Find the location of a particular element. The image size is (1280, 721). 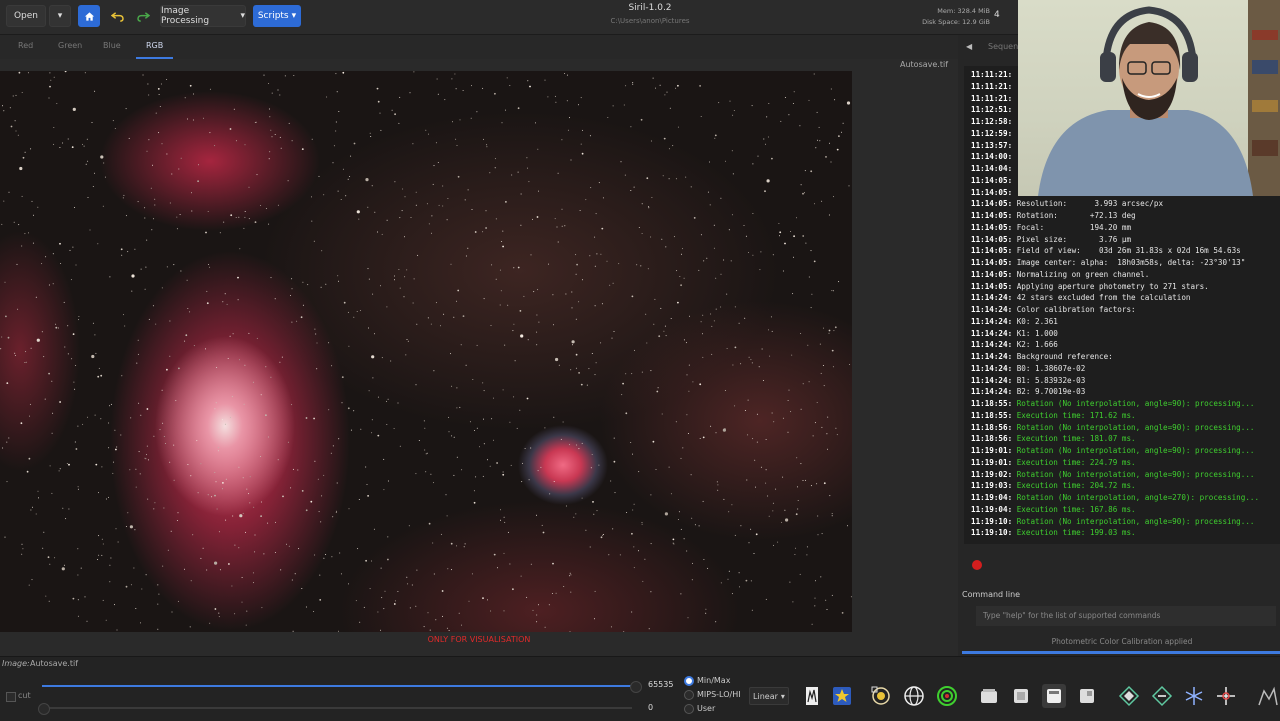

tab-red: Red is located at coordinates (25, 45).